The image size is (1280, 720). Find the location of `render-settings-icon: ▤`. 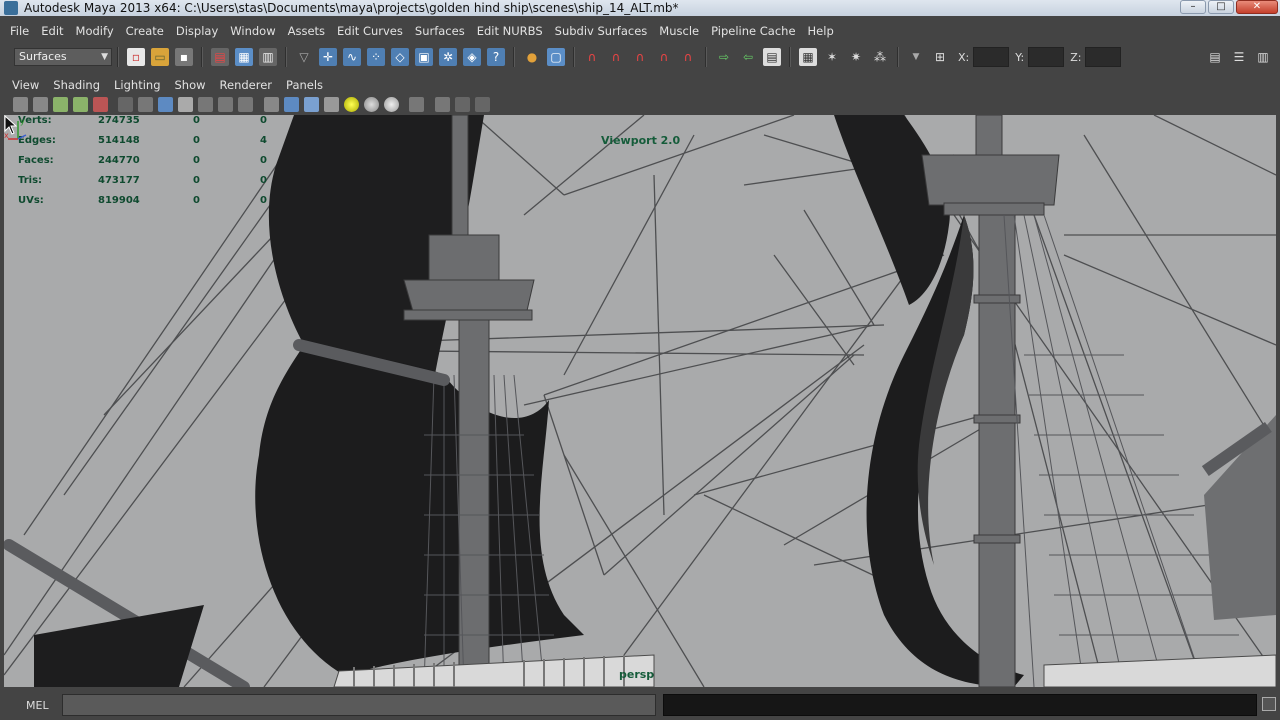

render-settings-icon: ▤ is located at coordinates (772, 57).